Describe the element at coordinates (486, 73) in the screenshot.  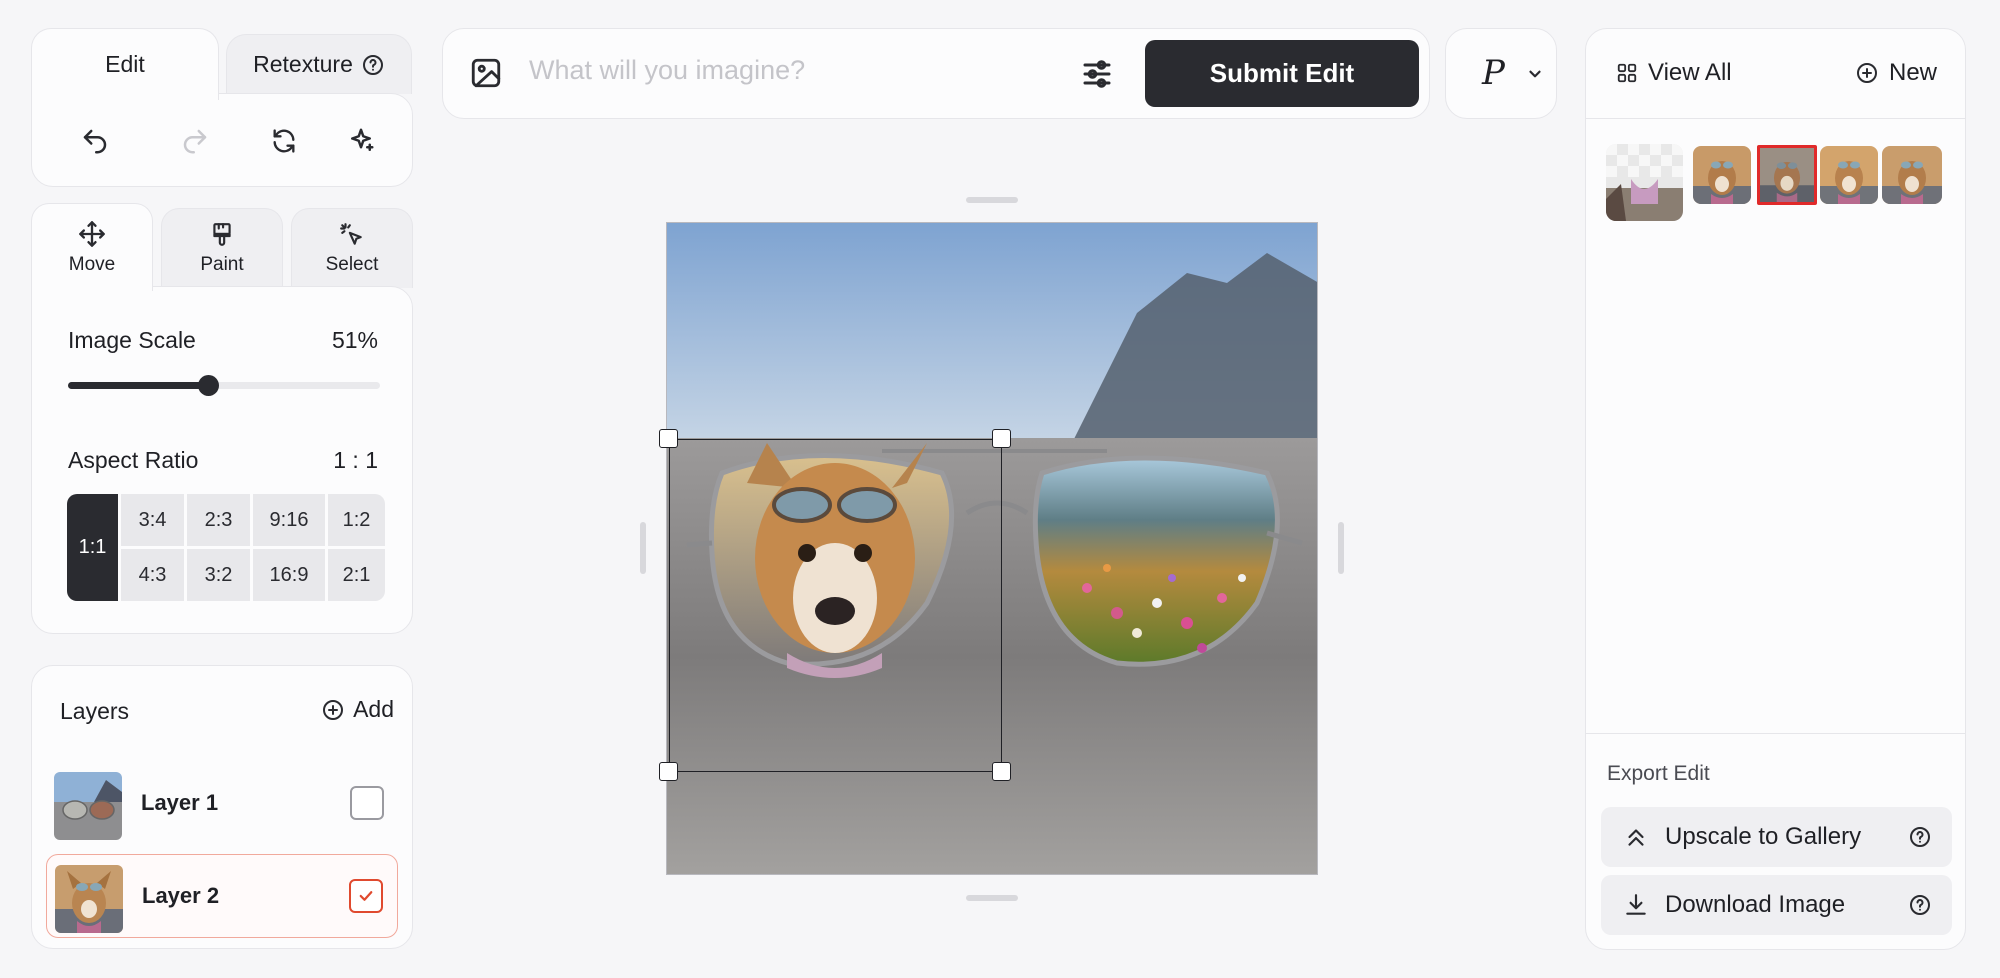
I see `image-upload-icon` at that location.